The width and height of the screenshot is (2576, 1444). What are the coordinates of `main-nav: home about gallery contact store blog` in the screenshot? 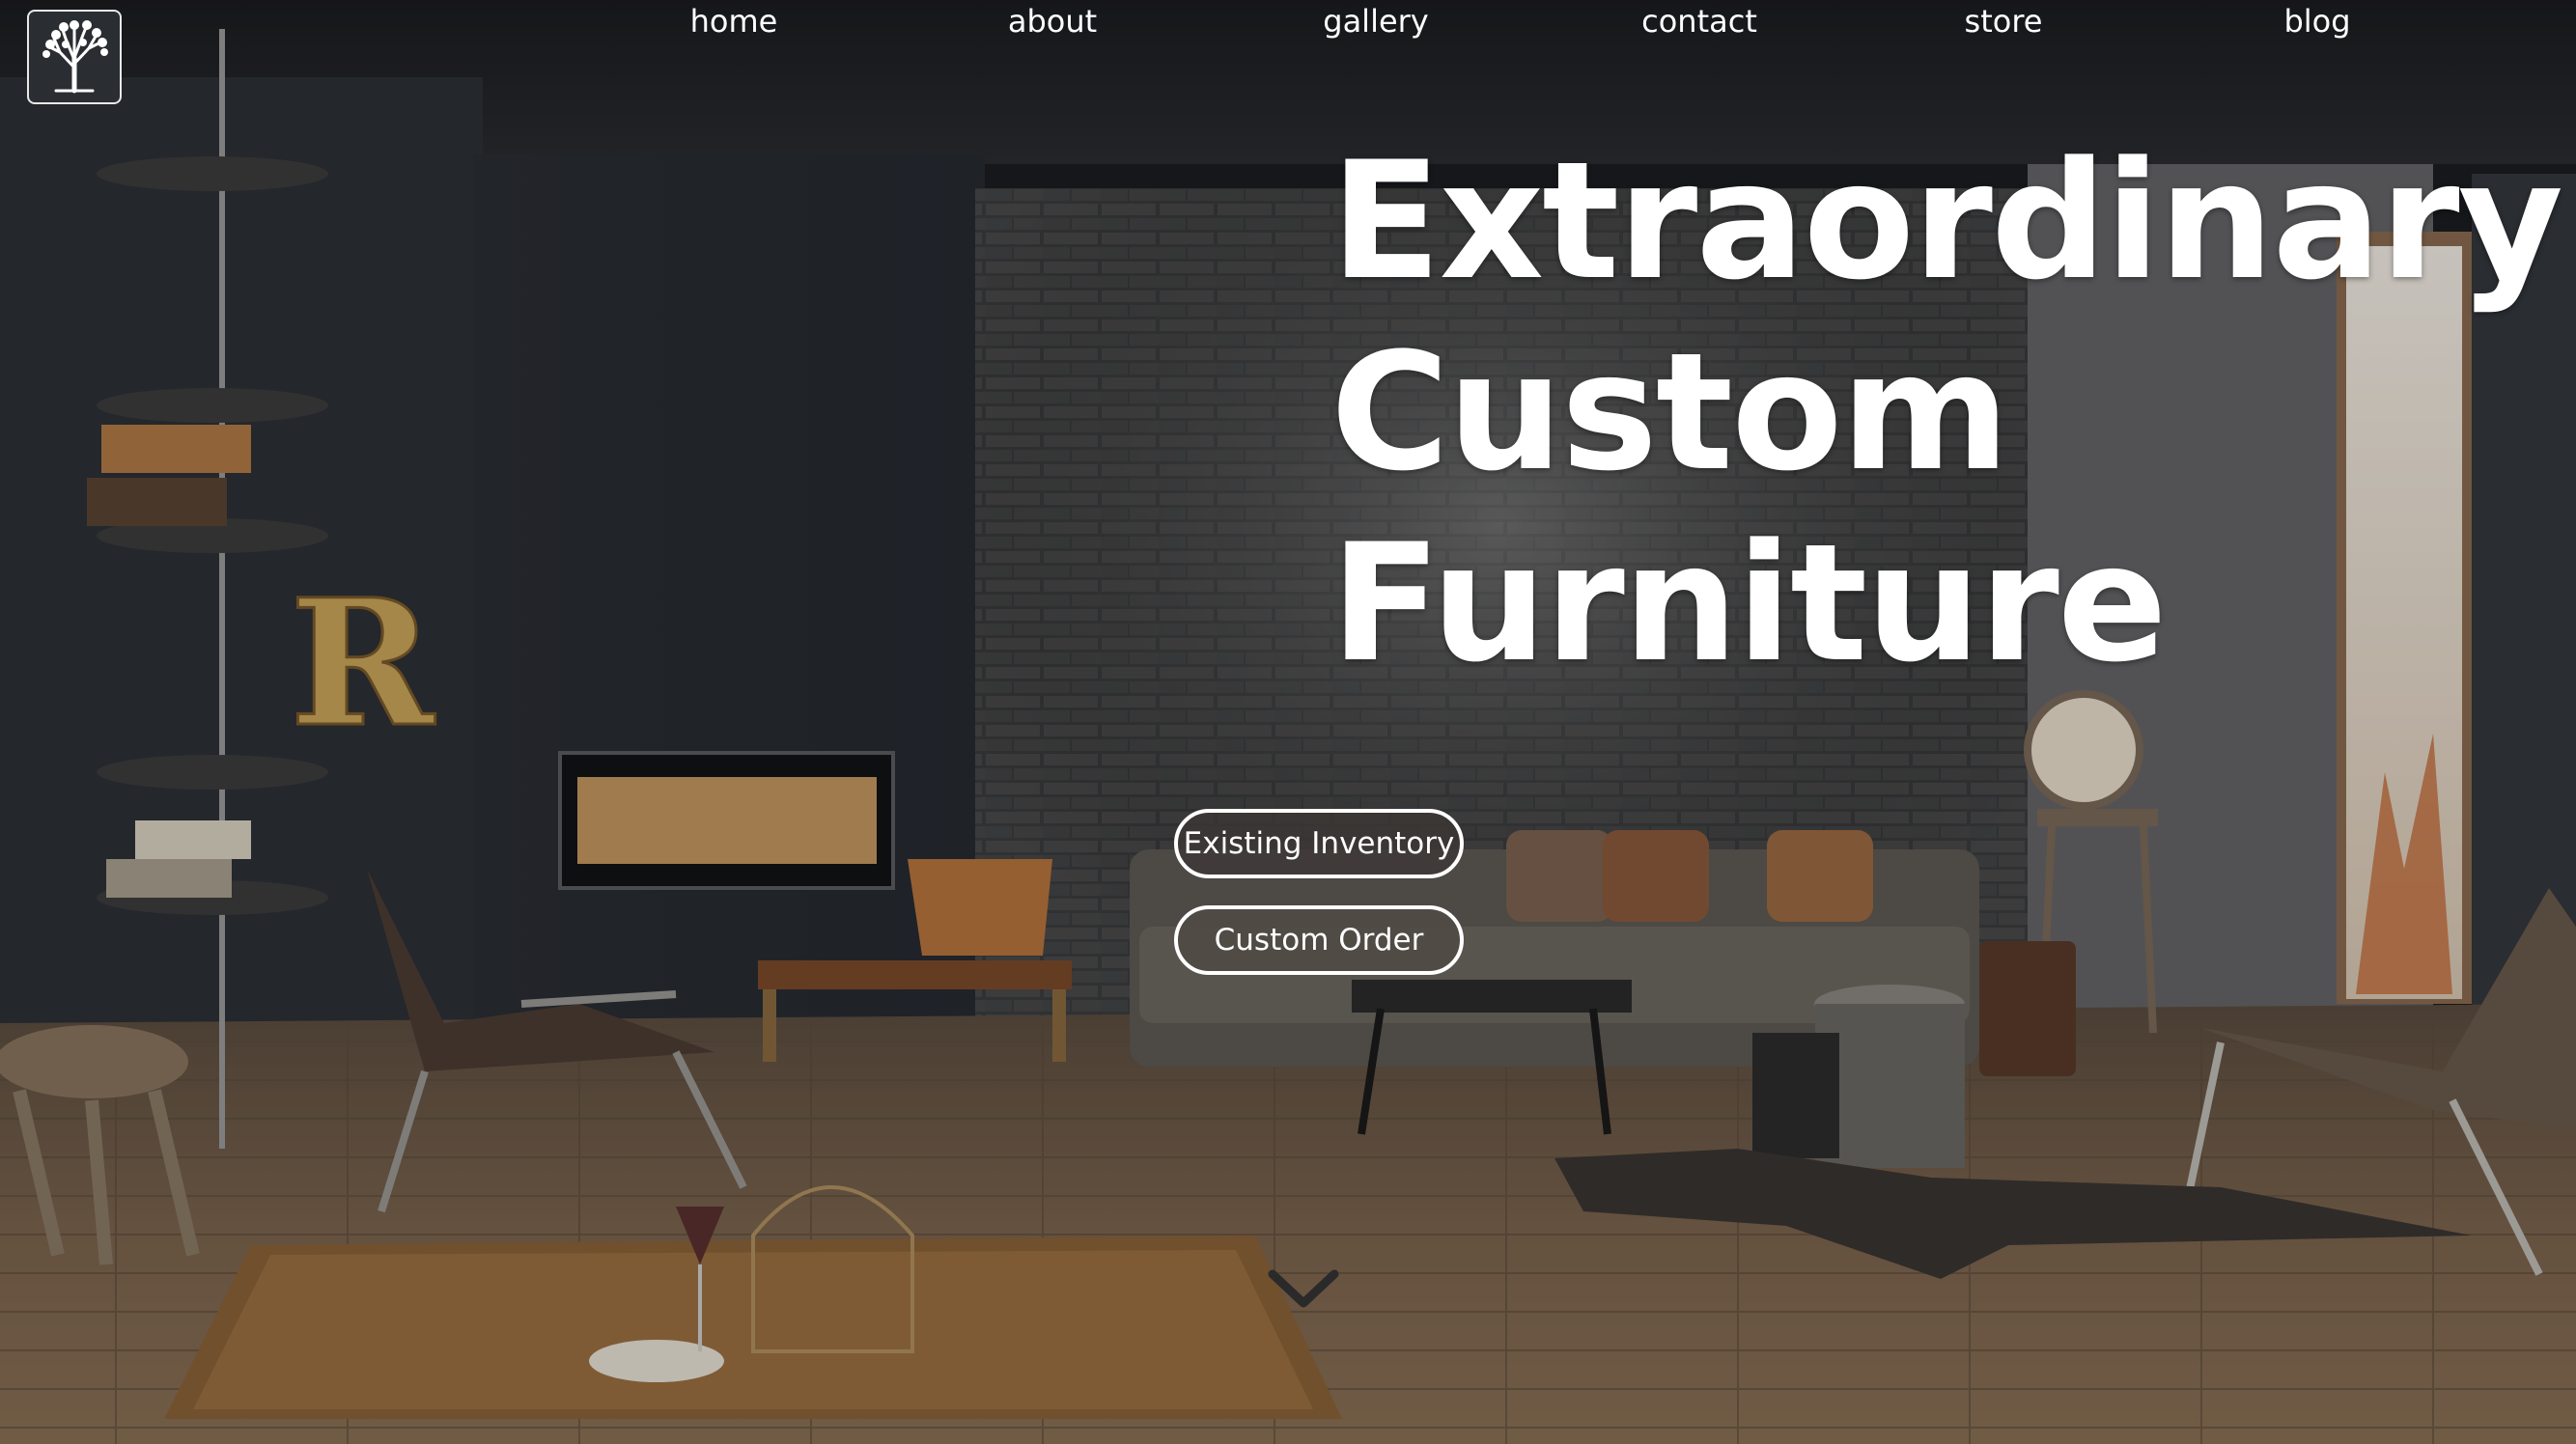 It's located at (1288, 24).